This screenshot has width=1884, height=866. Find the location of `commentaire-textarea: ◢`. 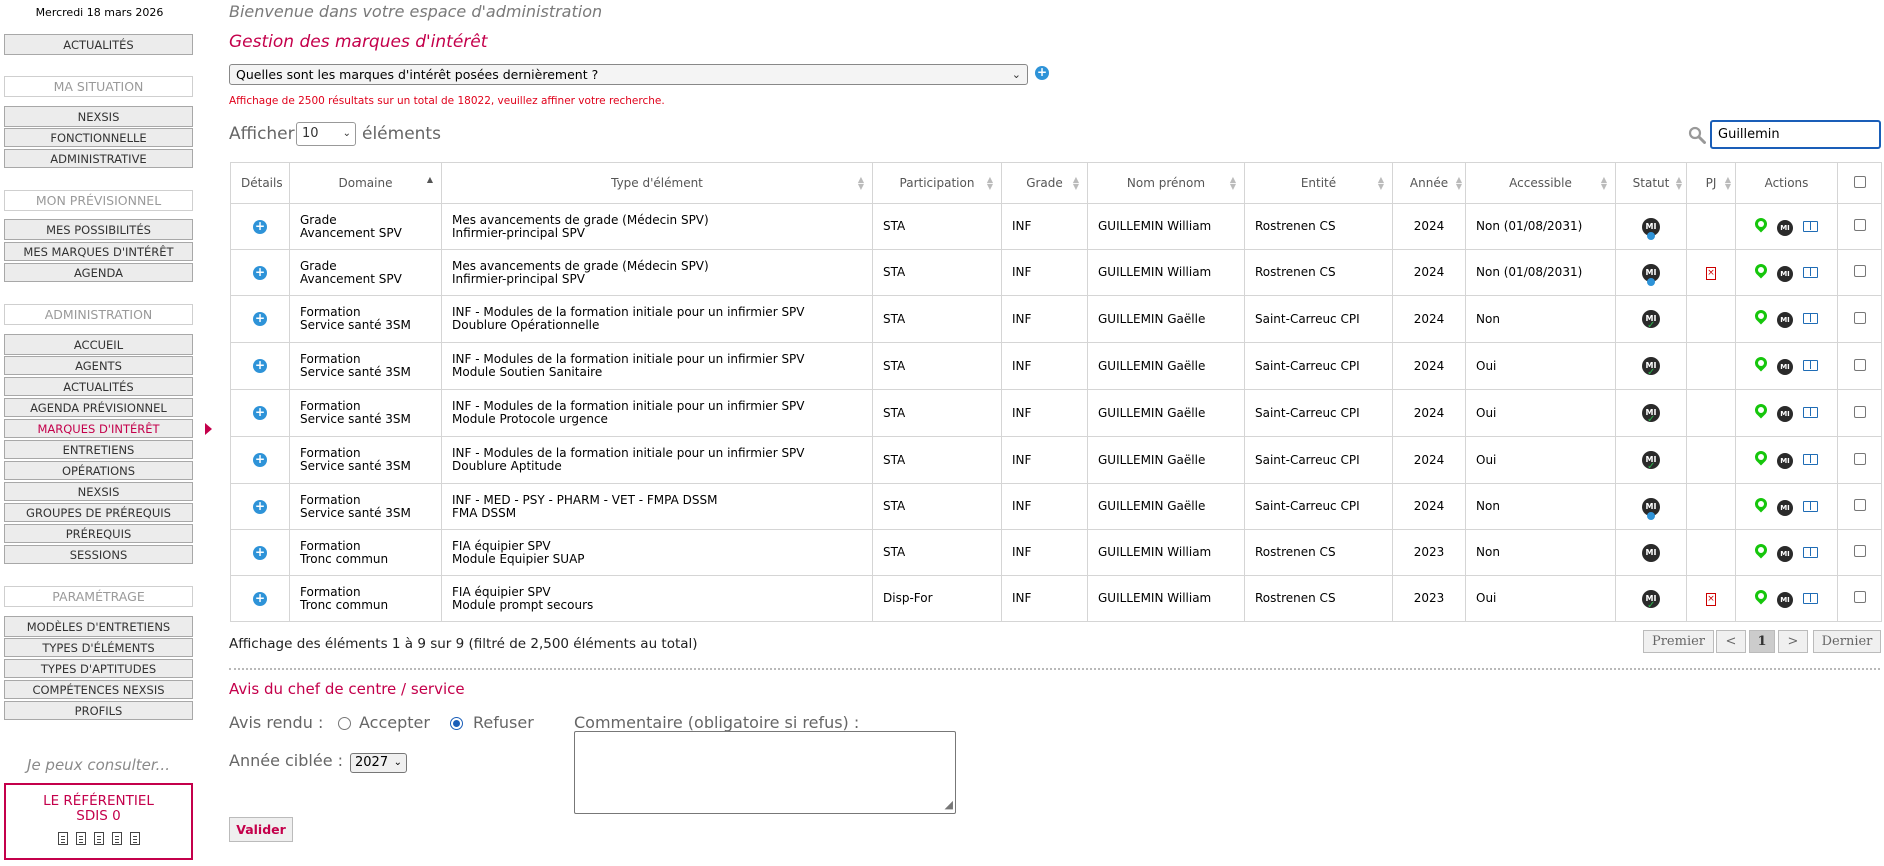

commentaire-textarea: ◢ is located at coordinates (765, 772).